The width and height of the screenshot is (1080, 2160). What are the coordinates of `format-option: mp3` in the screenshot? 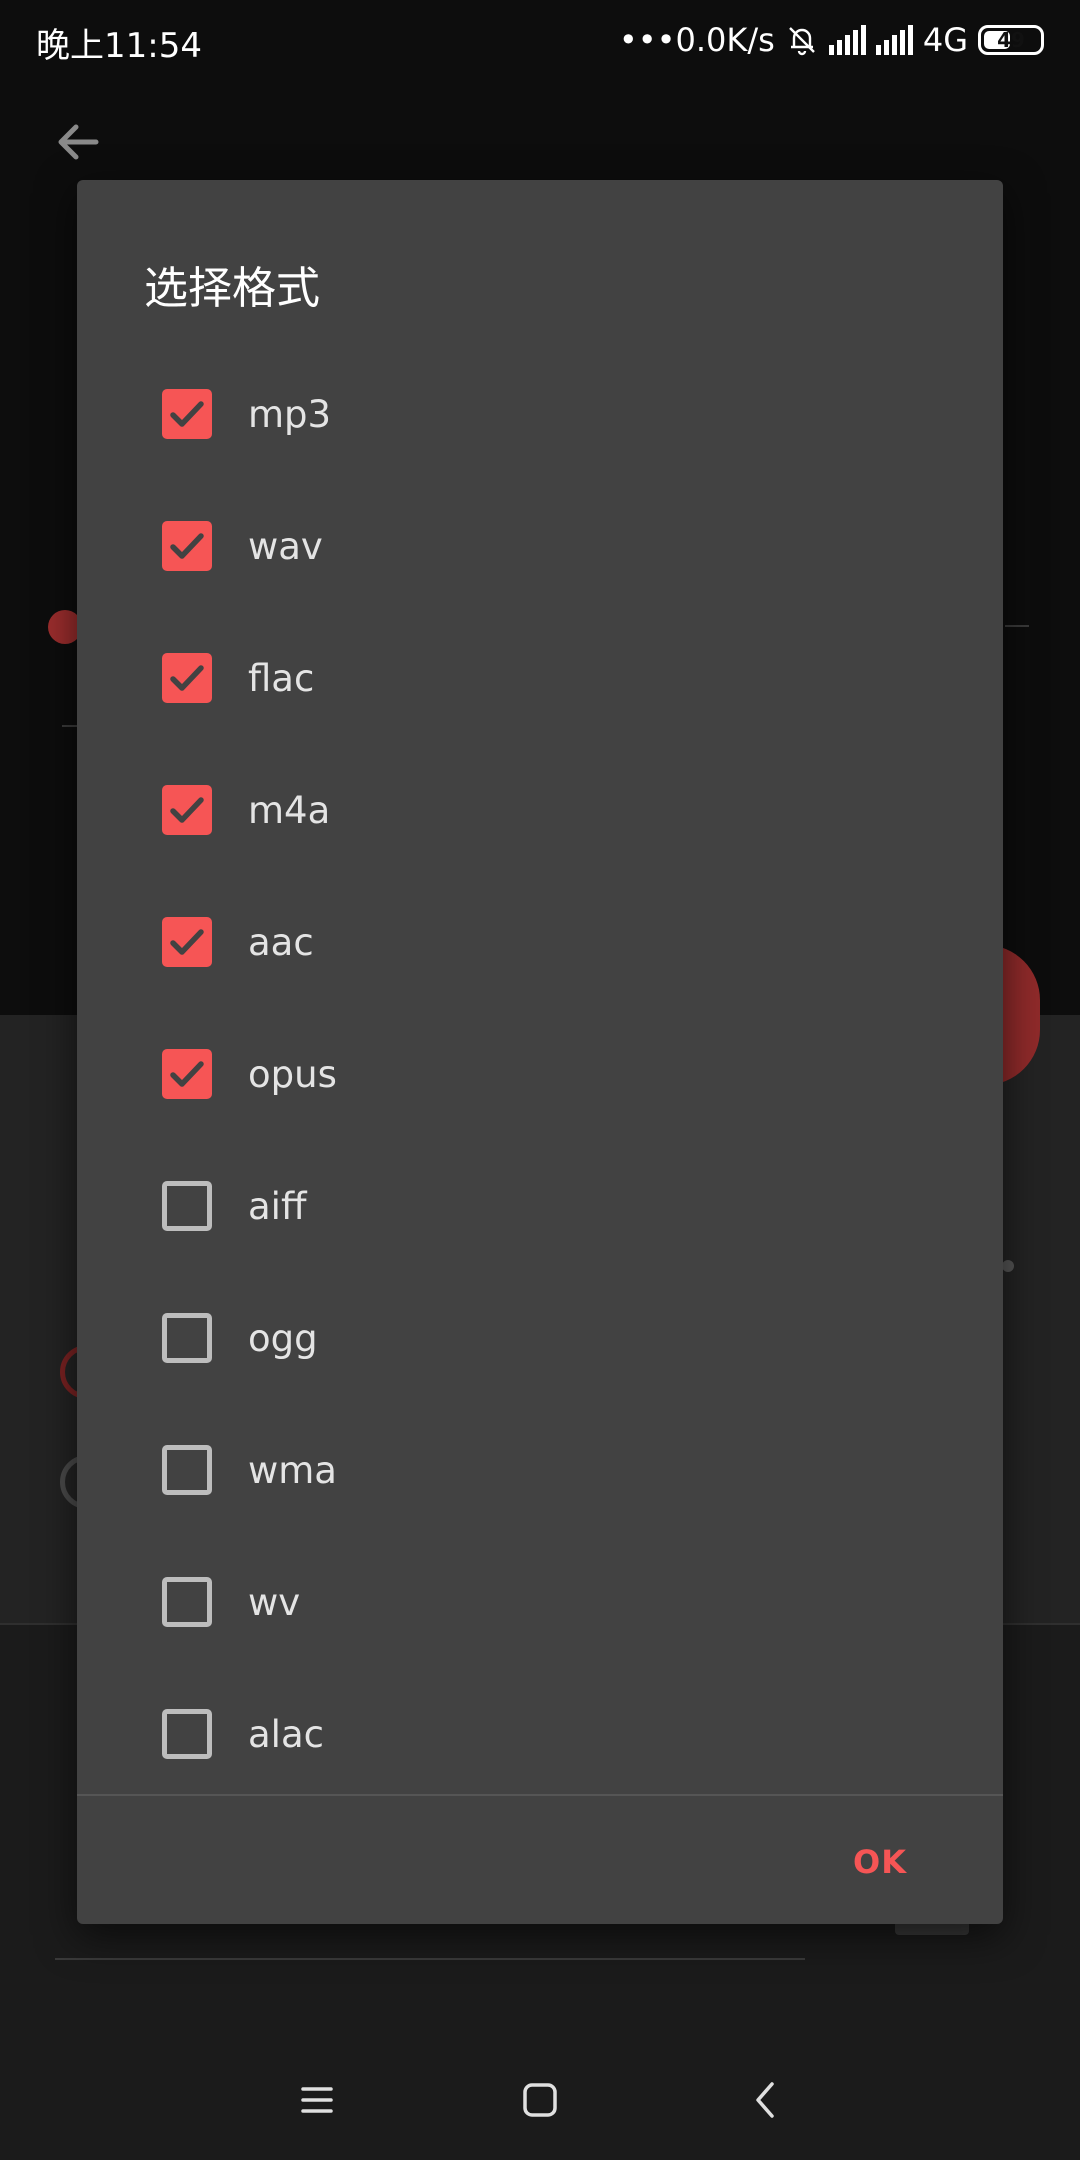 It's located at (540, 416).